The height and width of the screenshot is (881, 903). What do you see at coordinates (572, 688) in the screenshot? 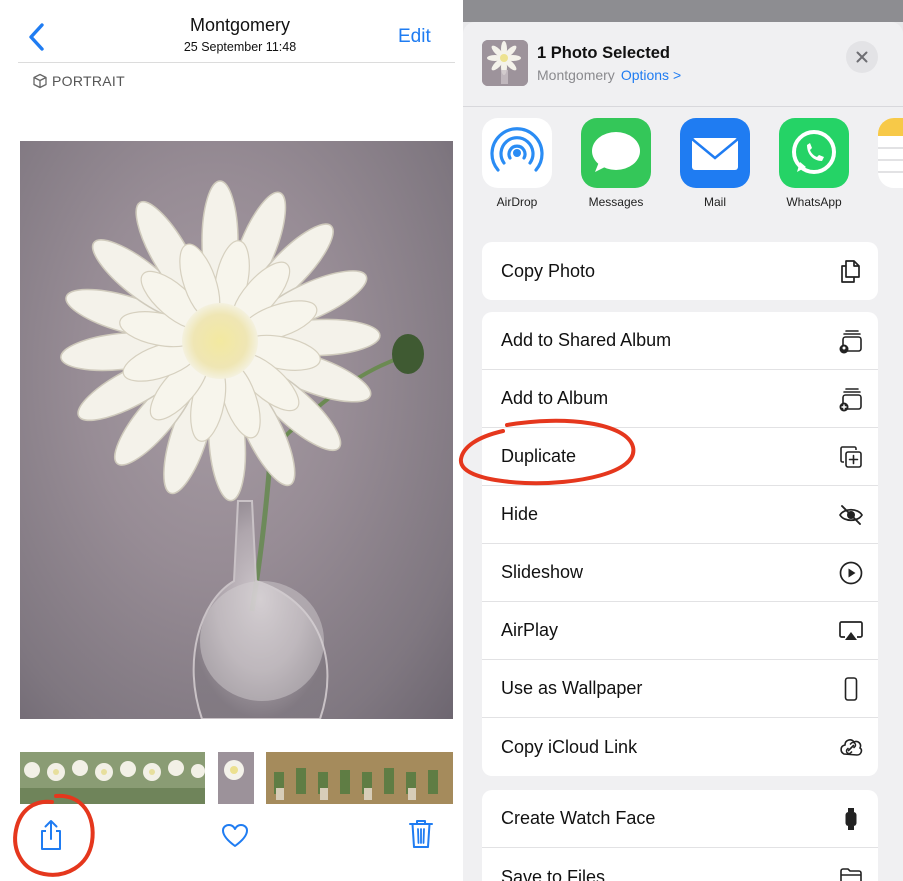
I see `action-label: Use as Wallpaper` at bounding box center [572, 688].